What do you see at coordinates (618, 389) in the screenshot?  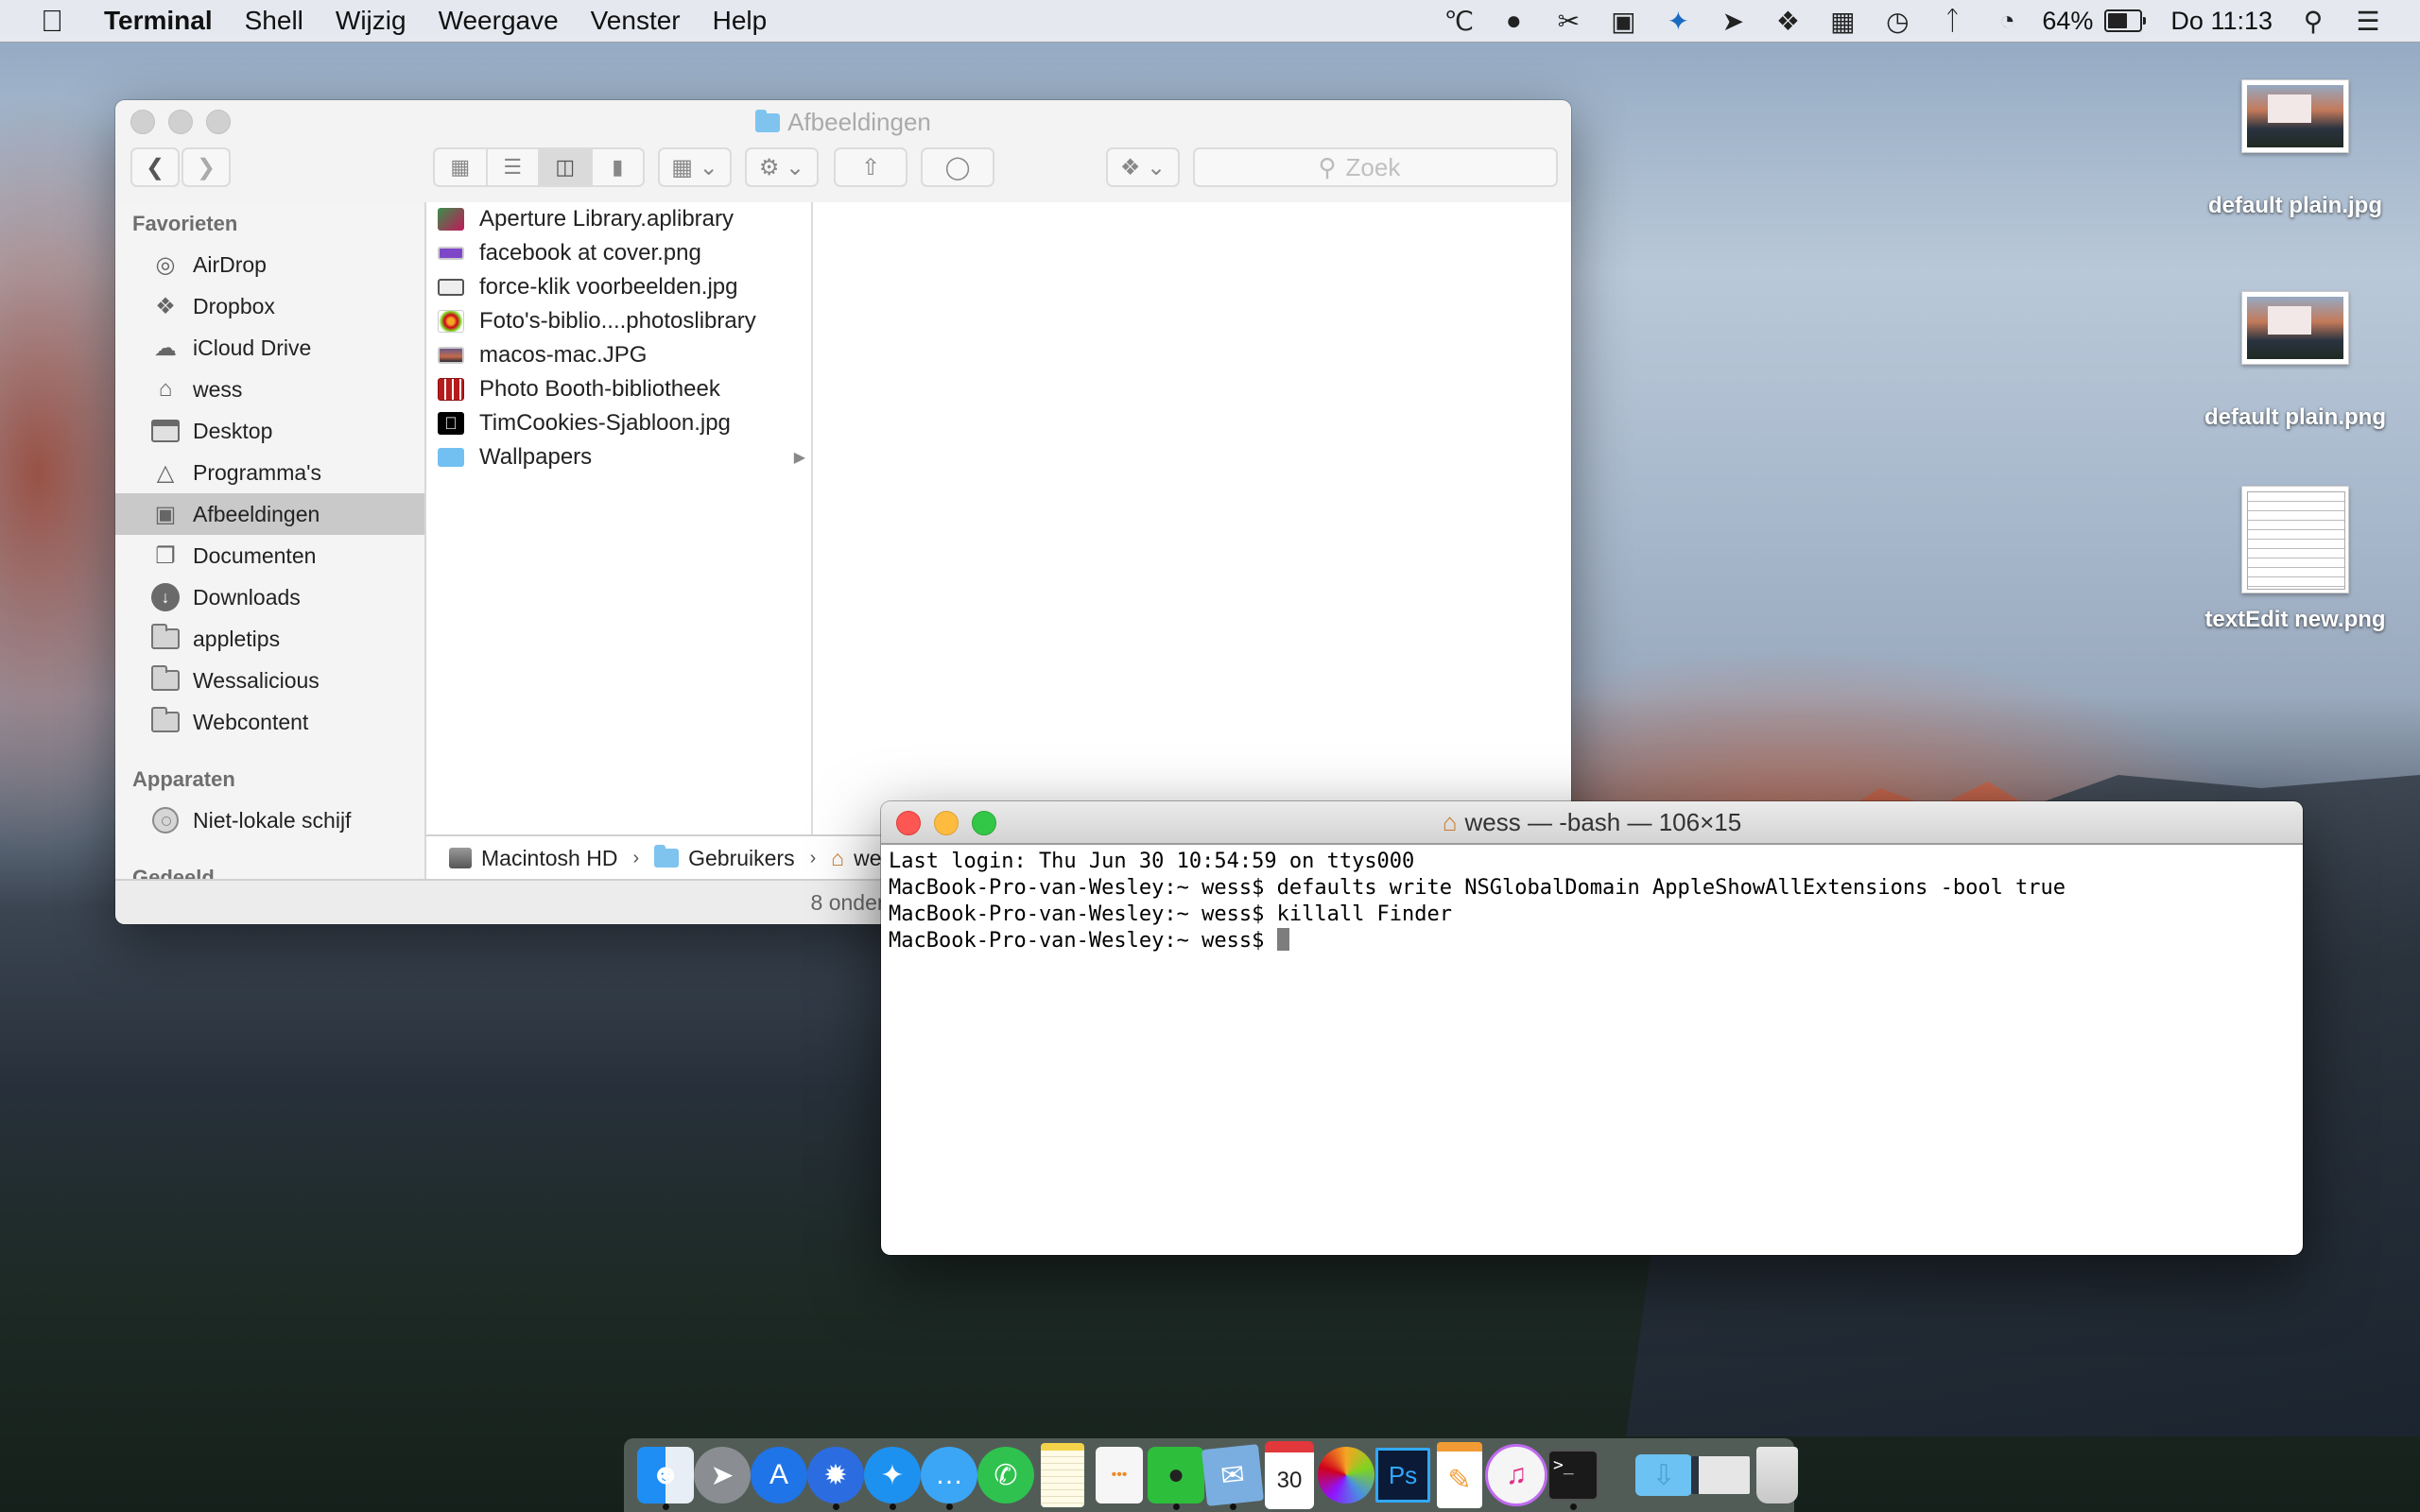 I see `file-item: Photo Booth-bibliotheek` at bounding box center [618, 389].